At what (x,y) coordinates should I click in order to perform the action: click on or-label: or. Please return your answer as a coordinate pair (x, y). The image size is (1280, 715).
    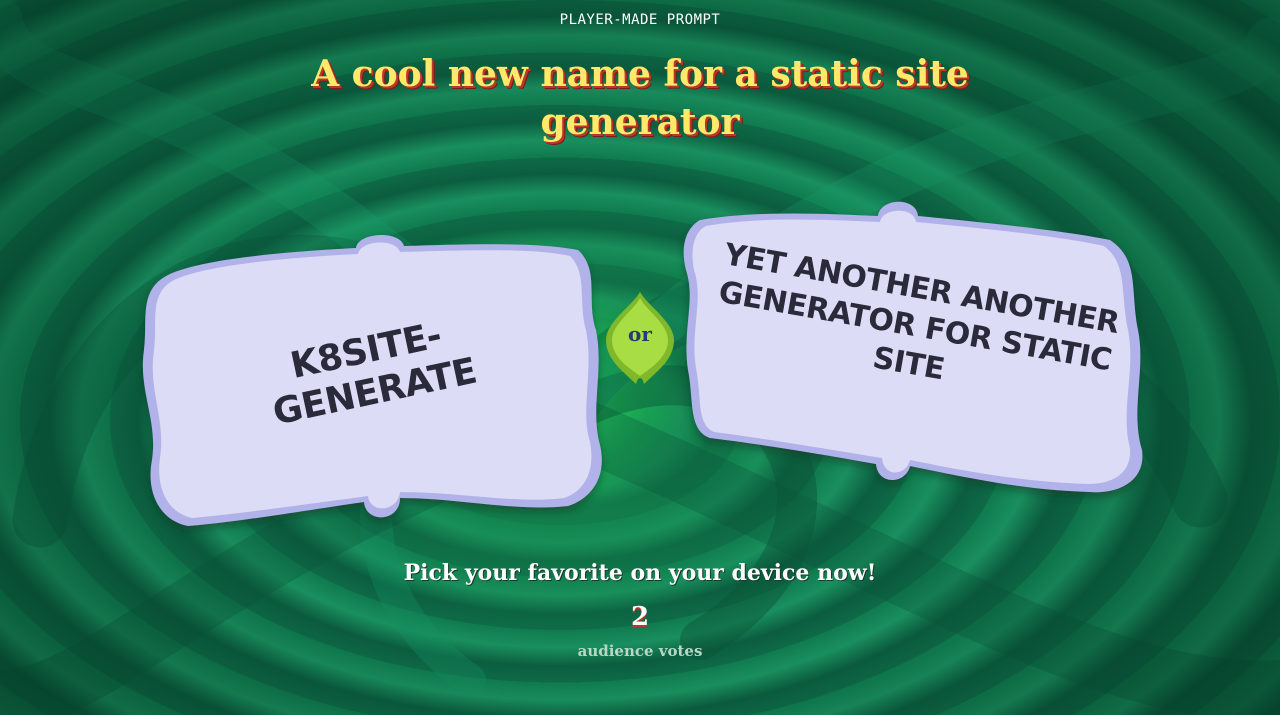
    Looking at the image, I should click on (640, 334).